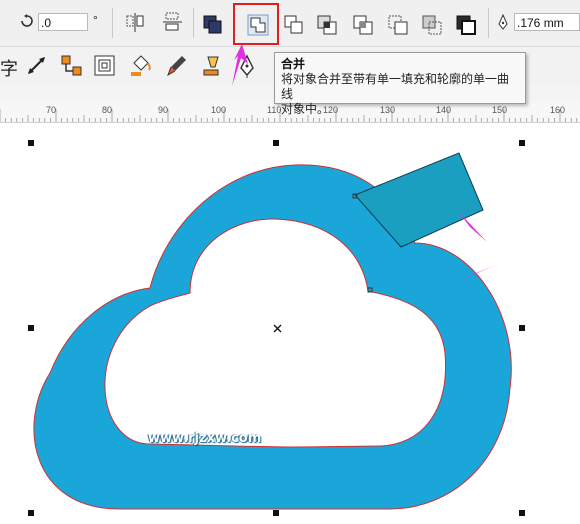  I want to click on degree-label: °, so click(95, 20).